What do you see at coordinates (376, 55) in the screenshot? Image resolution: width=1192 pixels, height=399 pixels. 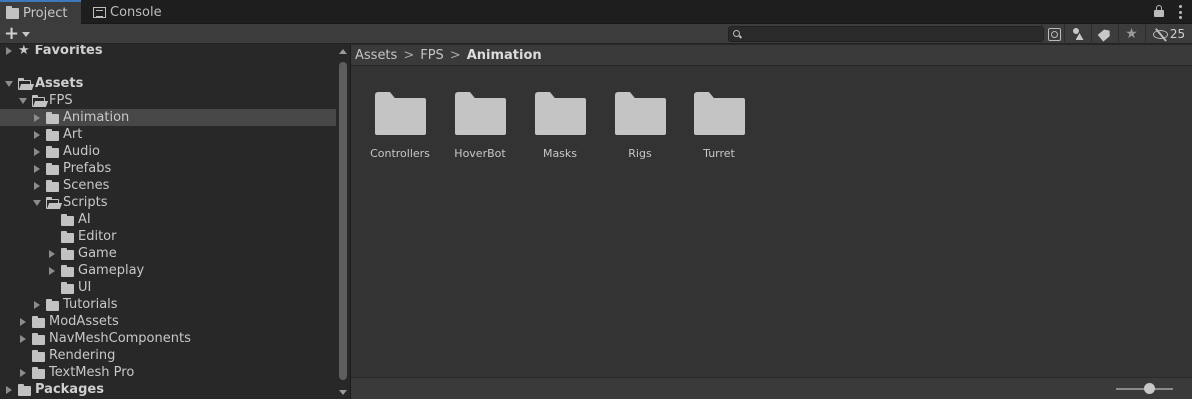 I see `breadcrumb-item-assets: Assets` at bounding box center [376, 55].